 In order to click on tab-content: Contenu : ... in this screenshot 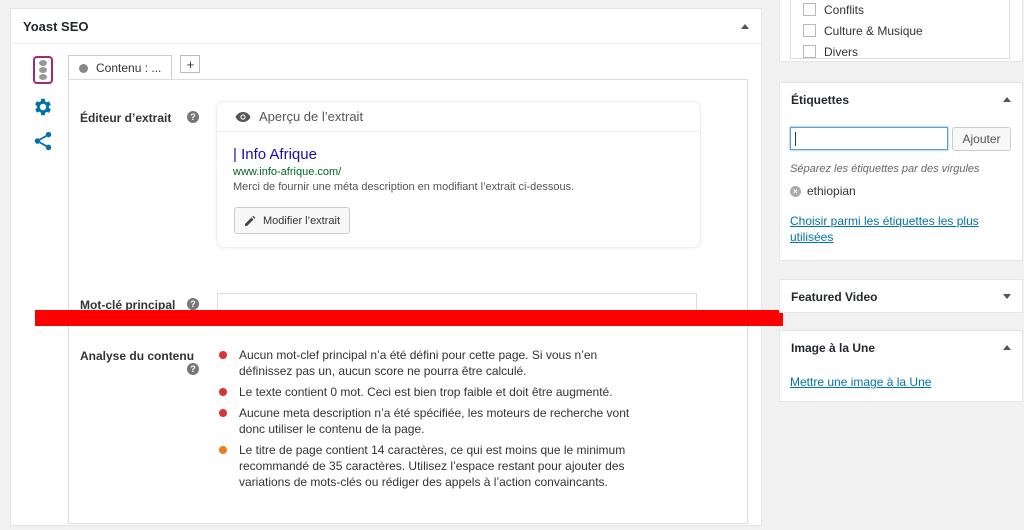, I will do `click(120, 67)`.